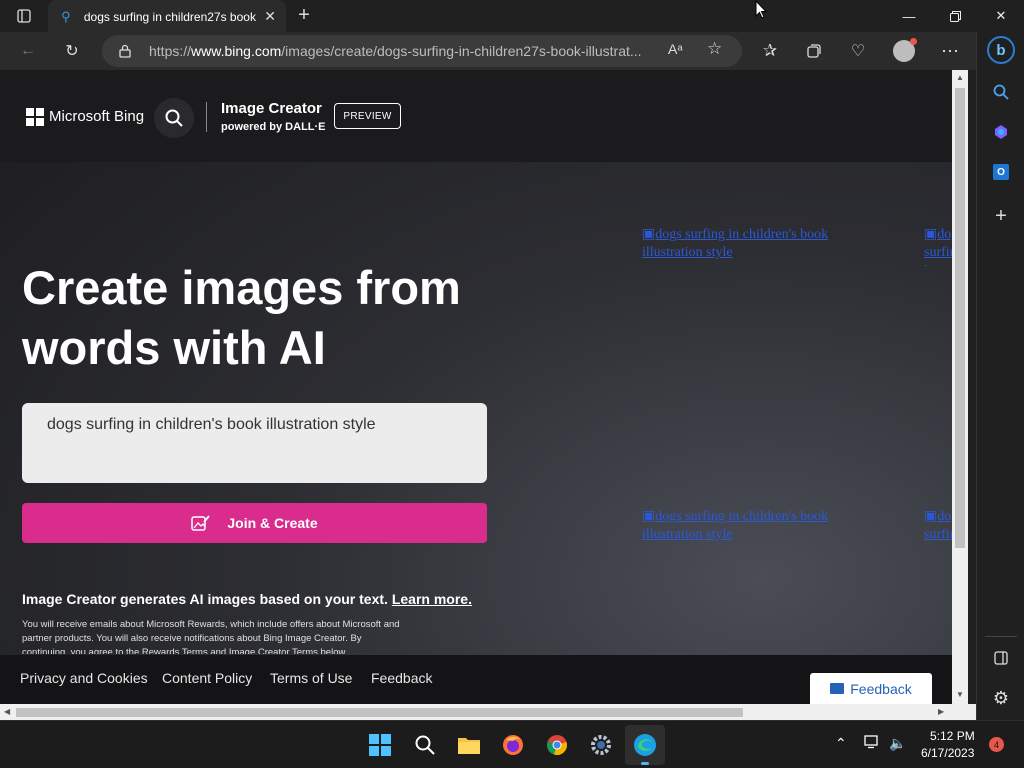  I want to click on join-and-create-button: Join & Create, so click(254, 523).